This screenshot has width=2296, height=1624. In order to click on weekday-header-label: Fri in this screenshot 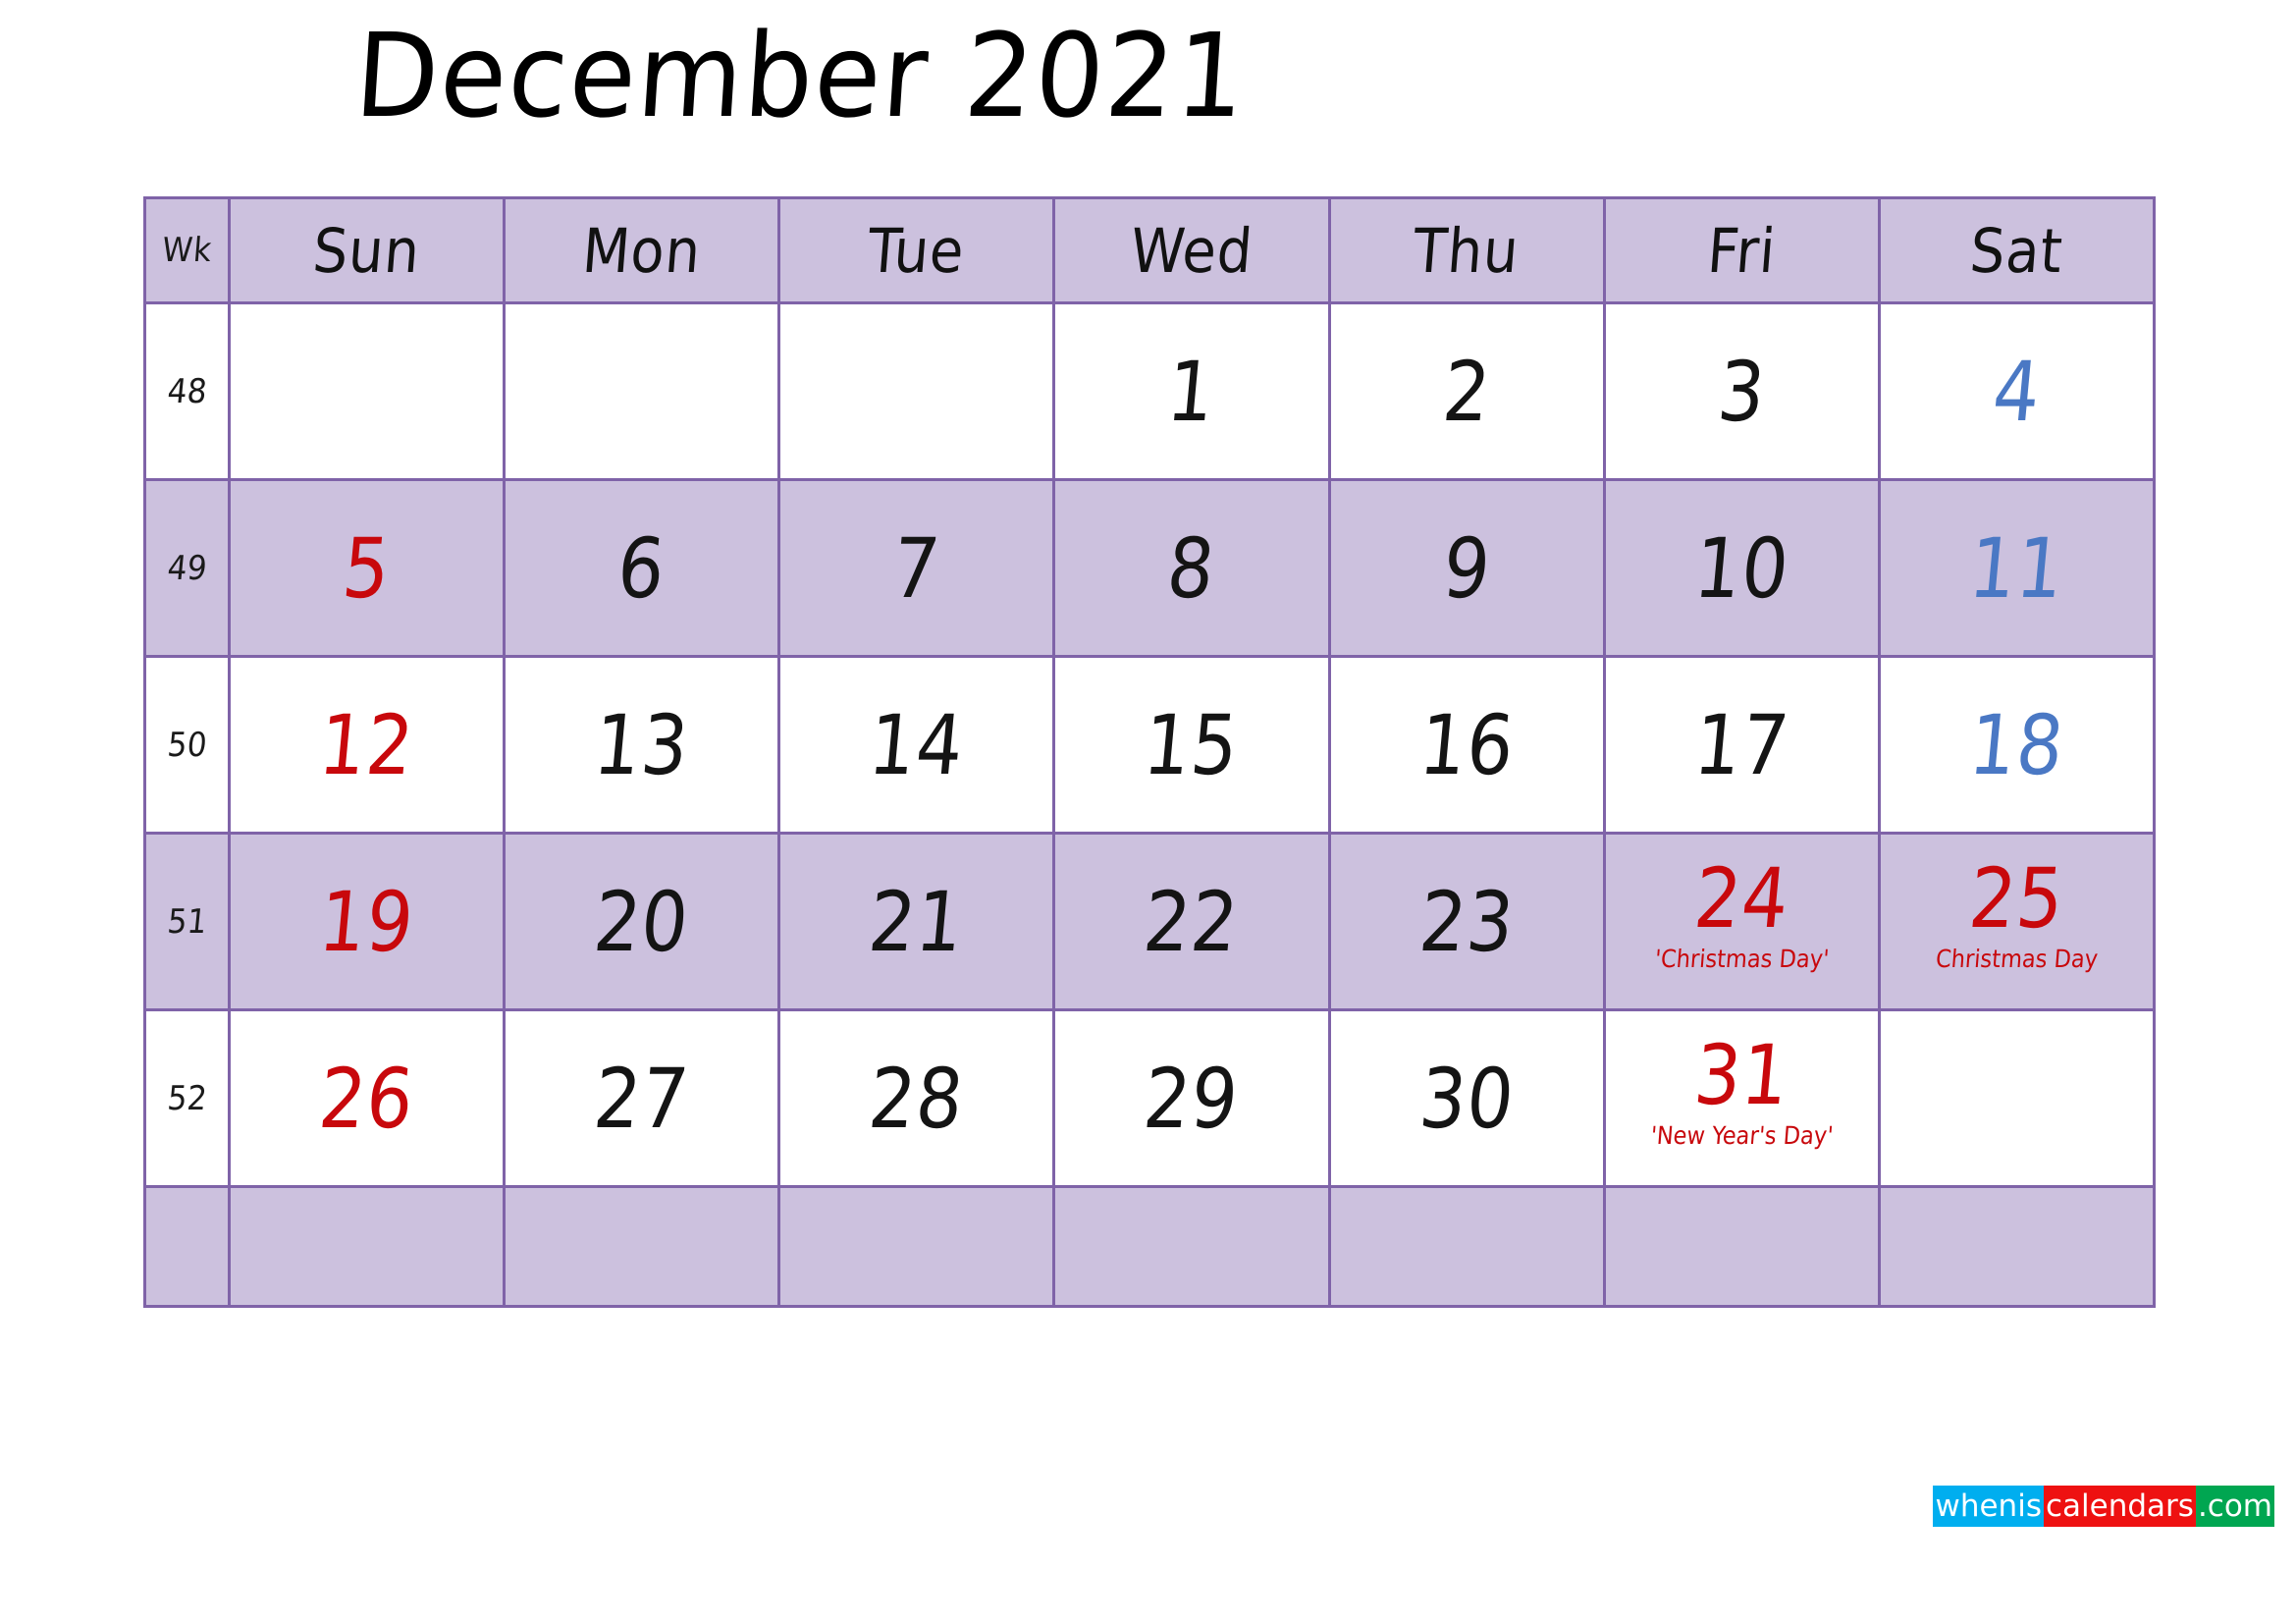, I will do `click(1741, 250)`.